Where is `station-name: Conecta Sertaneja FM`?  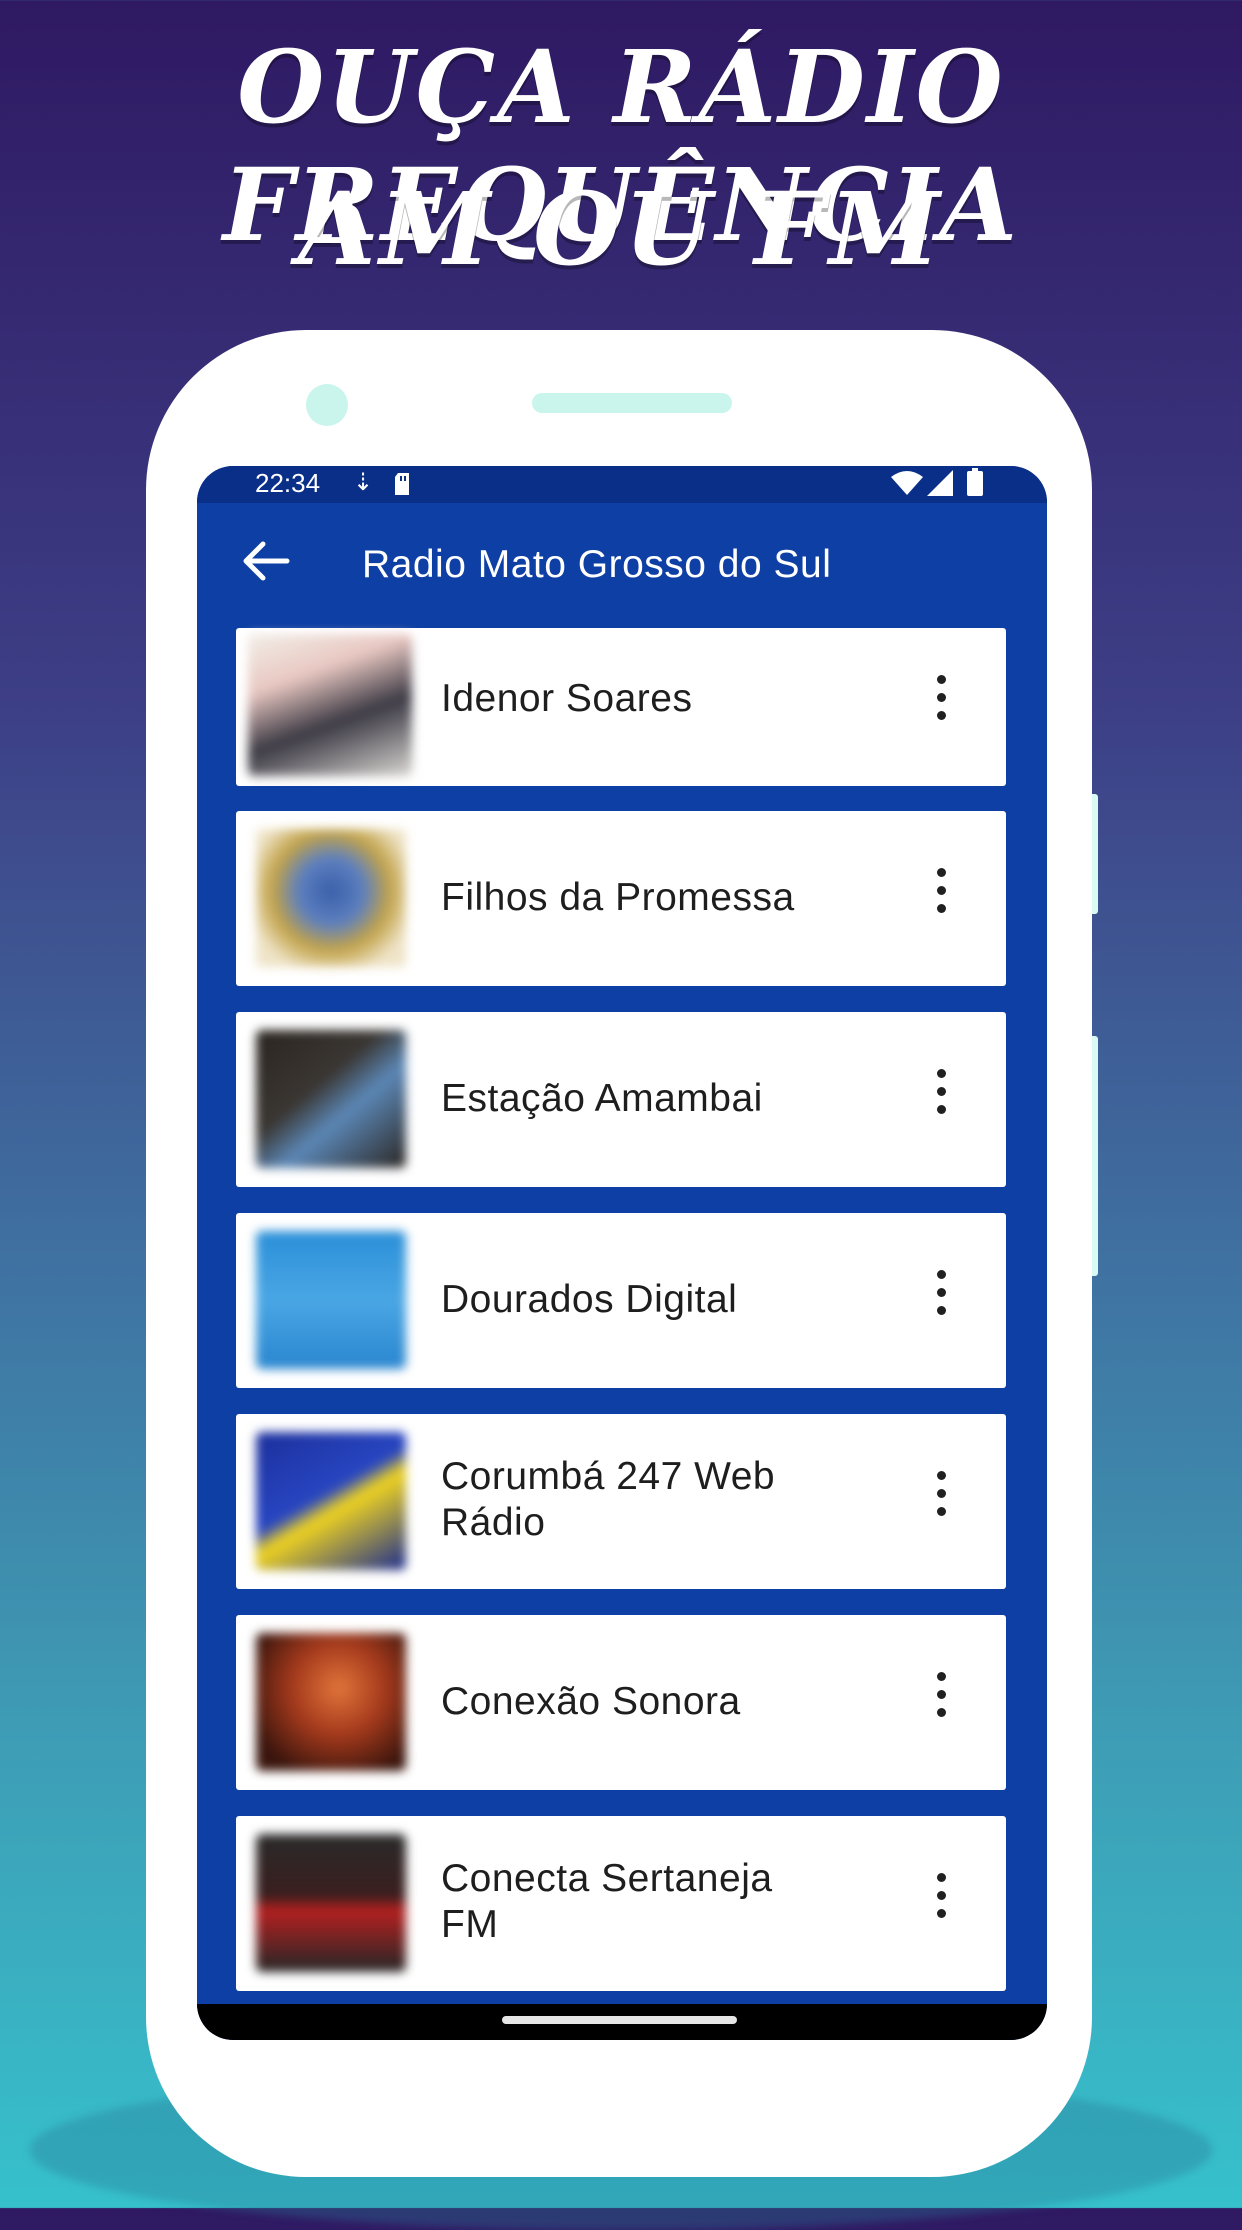 station-name: Conecta Sertaneja FM is located at coordinates (607, 1901).